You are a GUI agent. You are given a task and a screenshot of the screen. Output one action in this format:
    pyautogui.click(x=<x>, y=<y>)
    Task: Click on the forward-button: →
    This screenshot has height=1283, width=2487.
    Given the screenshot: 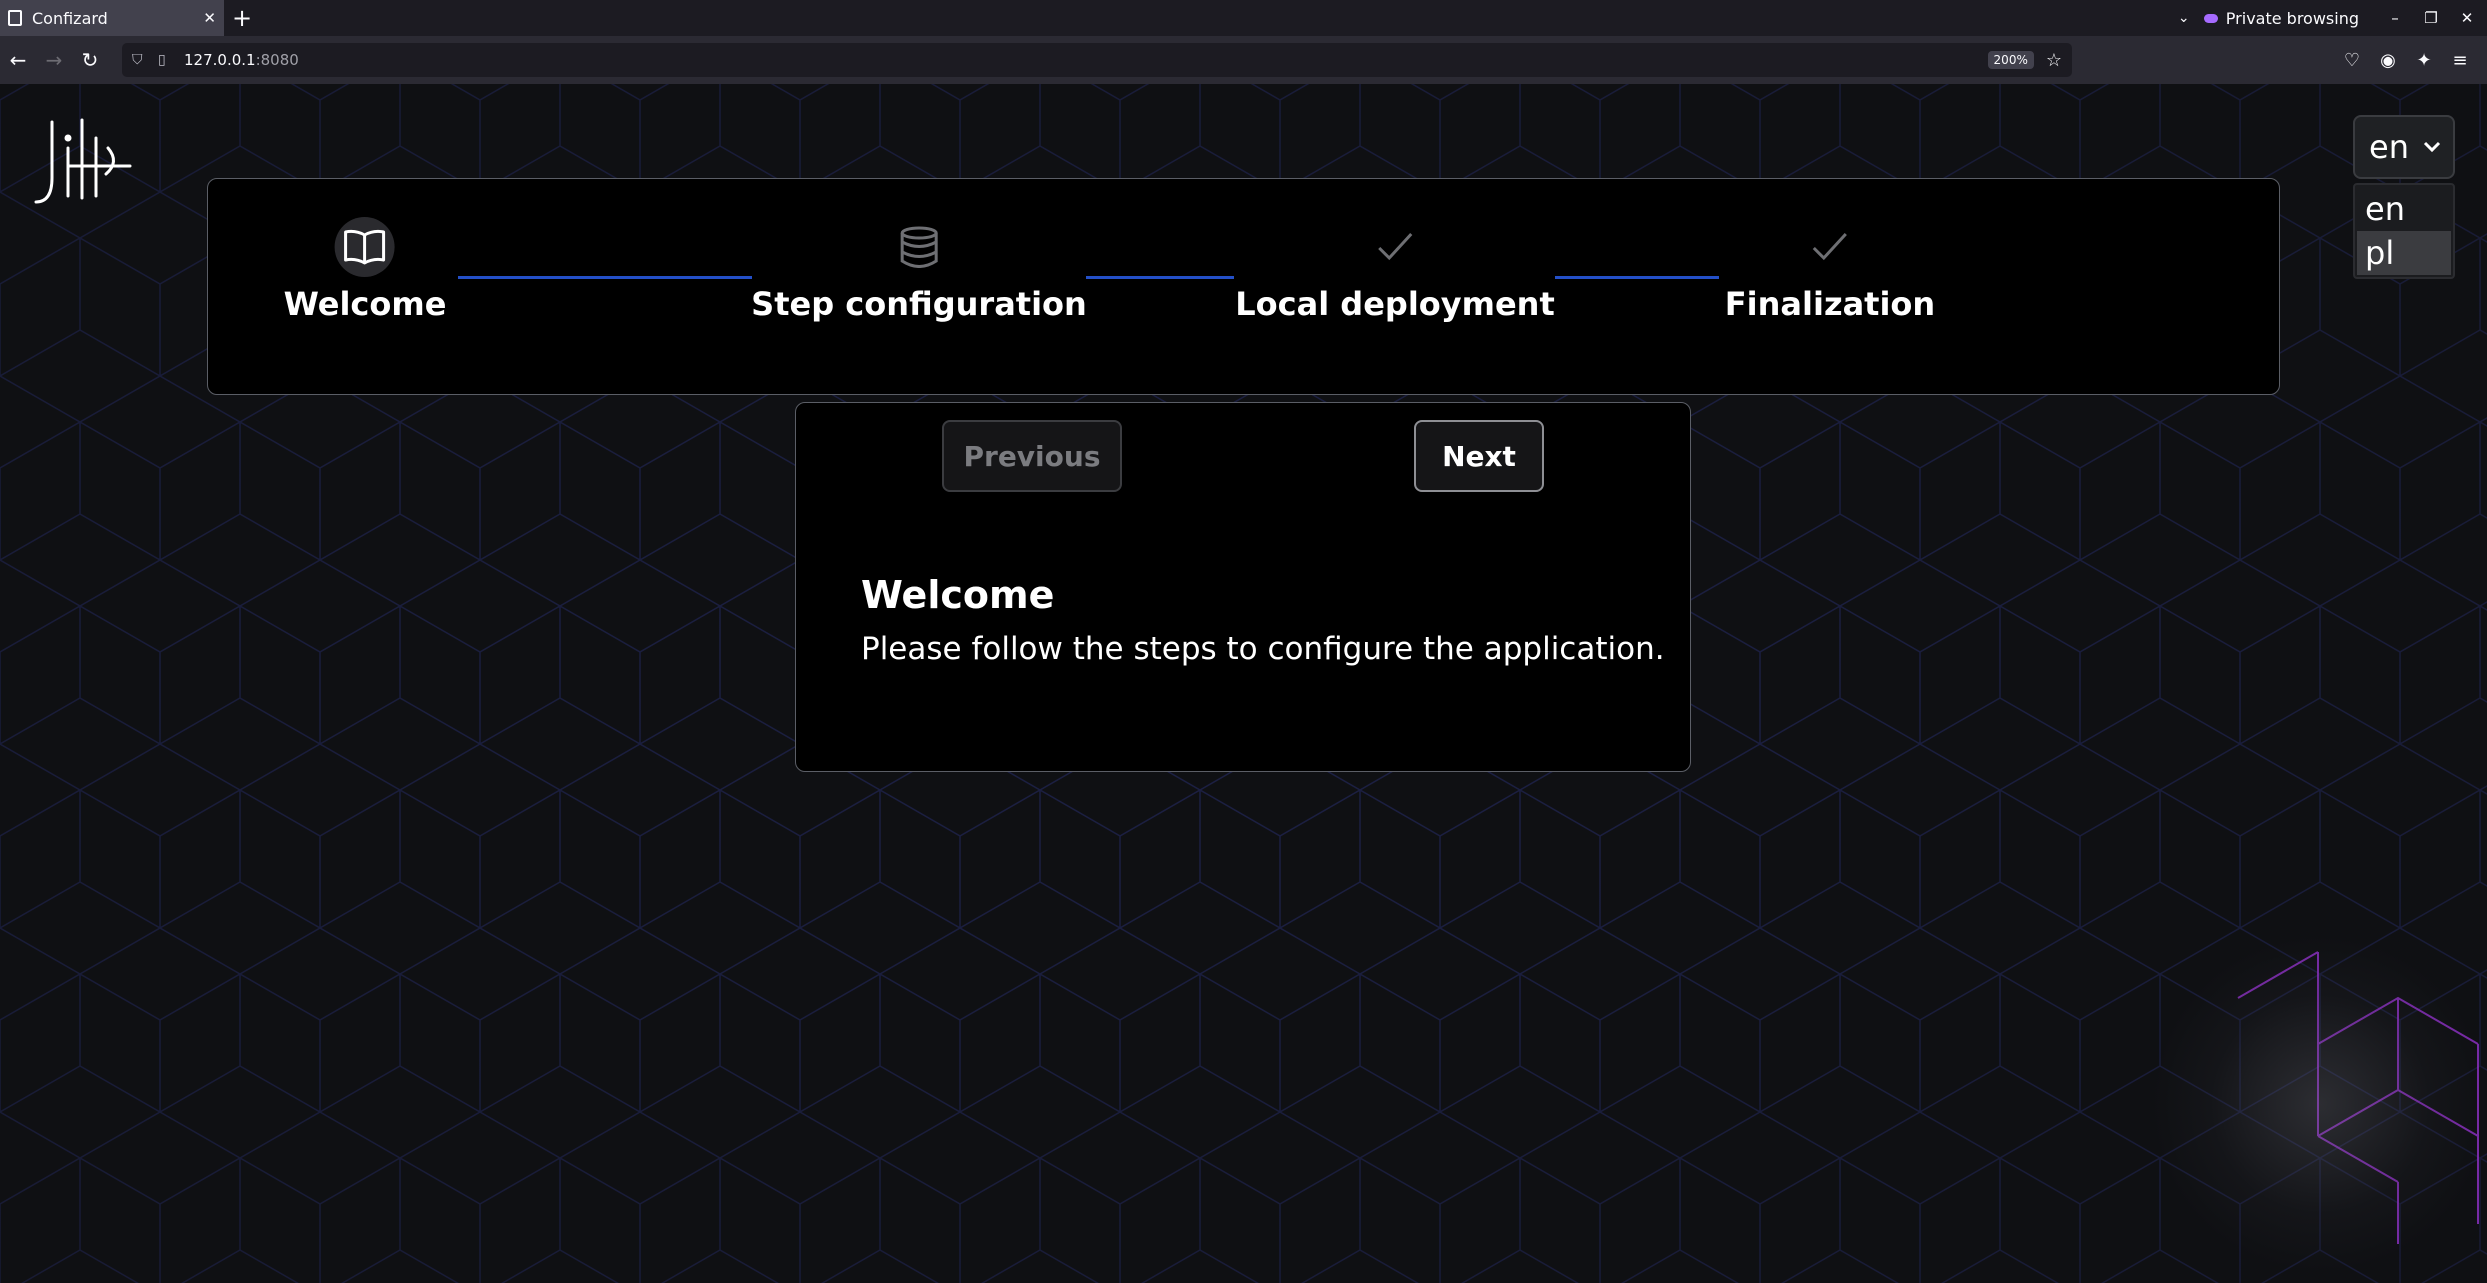 What is the action you would take?
    pyautogui.click(x=54, y=60)
    